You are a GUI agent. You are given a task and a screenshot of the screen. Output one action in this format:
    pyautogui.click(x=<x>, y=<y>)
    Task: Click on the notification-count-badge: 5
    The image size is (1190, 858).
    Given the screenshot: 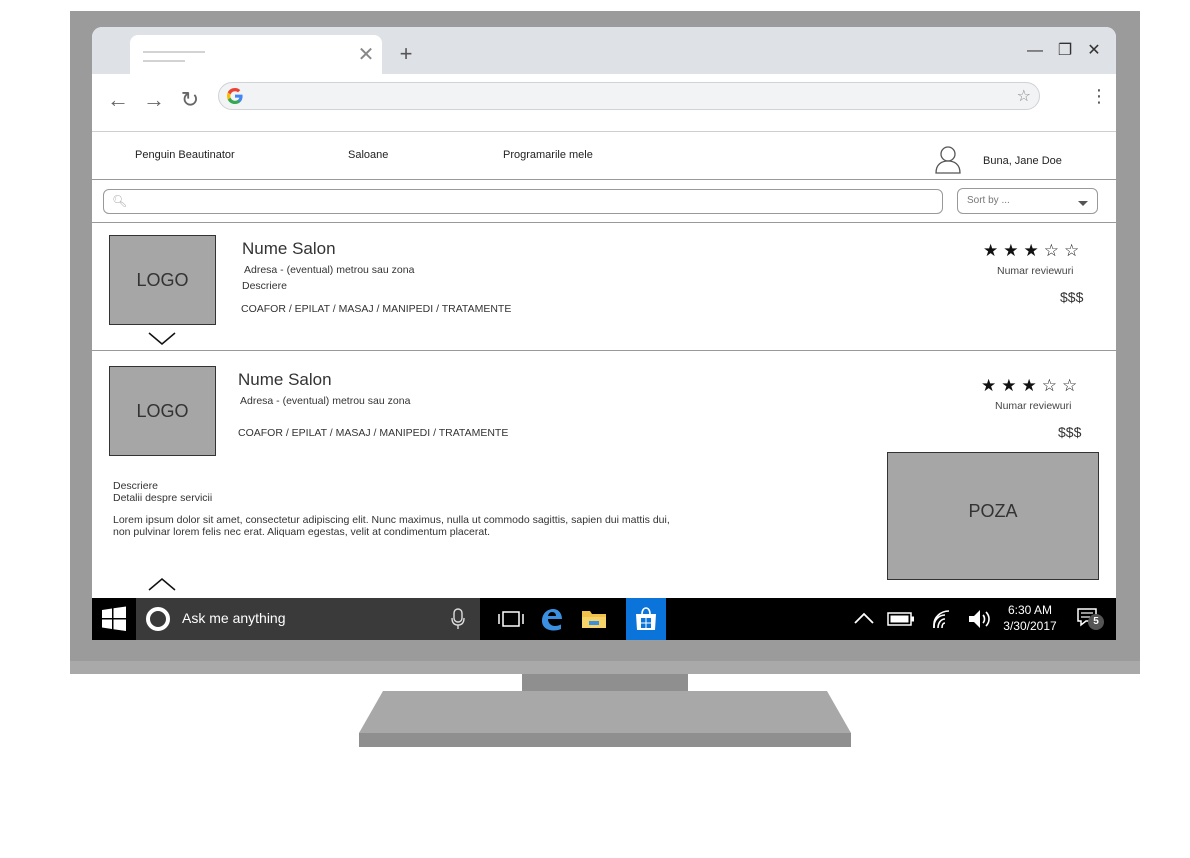 What is the action you would take?
    pyautogui.click(x=1096, y=622)
    